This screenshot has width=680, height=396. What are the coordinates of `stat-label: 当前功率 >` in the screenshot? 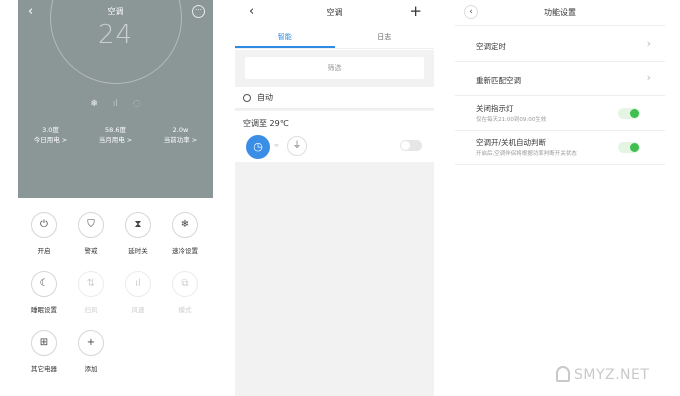 It's located at (180, 140).